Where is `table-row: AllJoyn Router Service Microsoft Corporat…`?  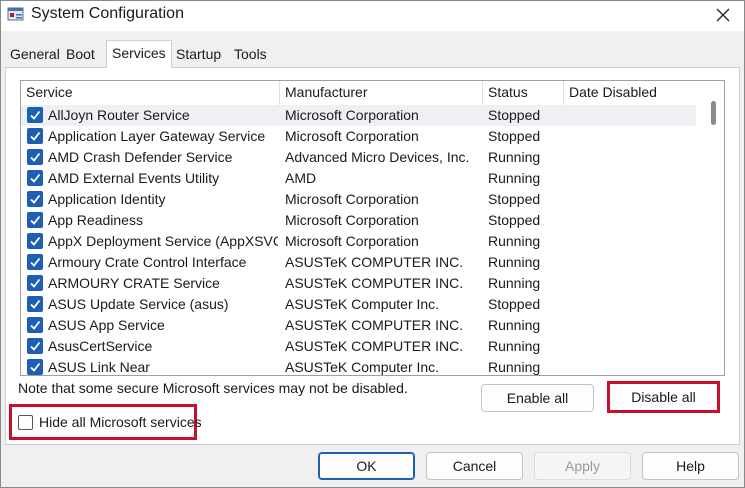
table-row: AllJoyn Router Service Microsoft Corporat… is located at coordinates (358, 115).